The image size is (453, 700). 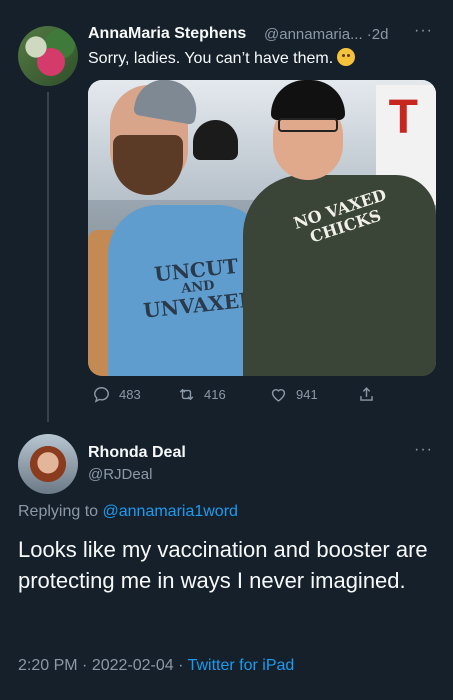 What do you see at coordinates (380, 34) in the screenshot?
I see `tweet-age: 2d` at bounding box center [380, 34].